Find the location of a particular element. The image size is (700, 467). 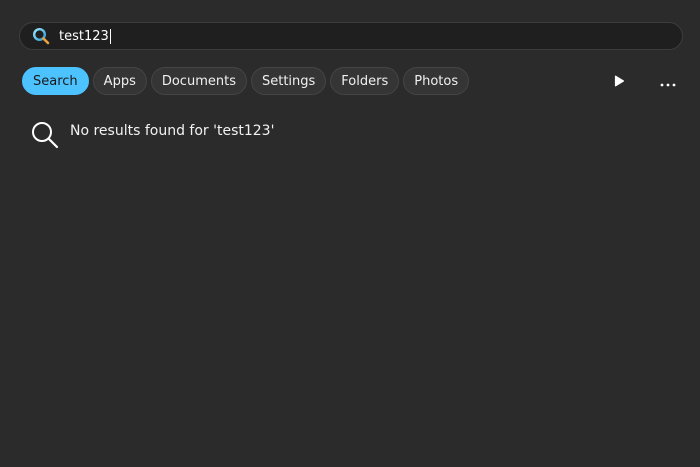

more-icon is located at coordinates (668, 81).